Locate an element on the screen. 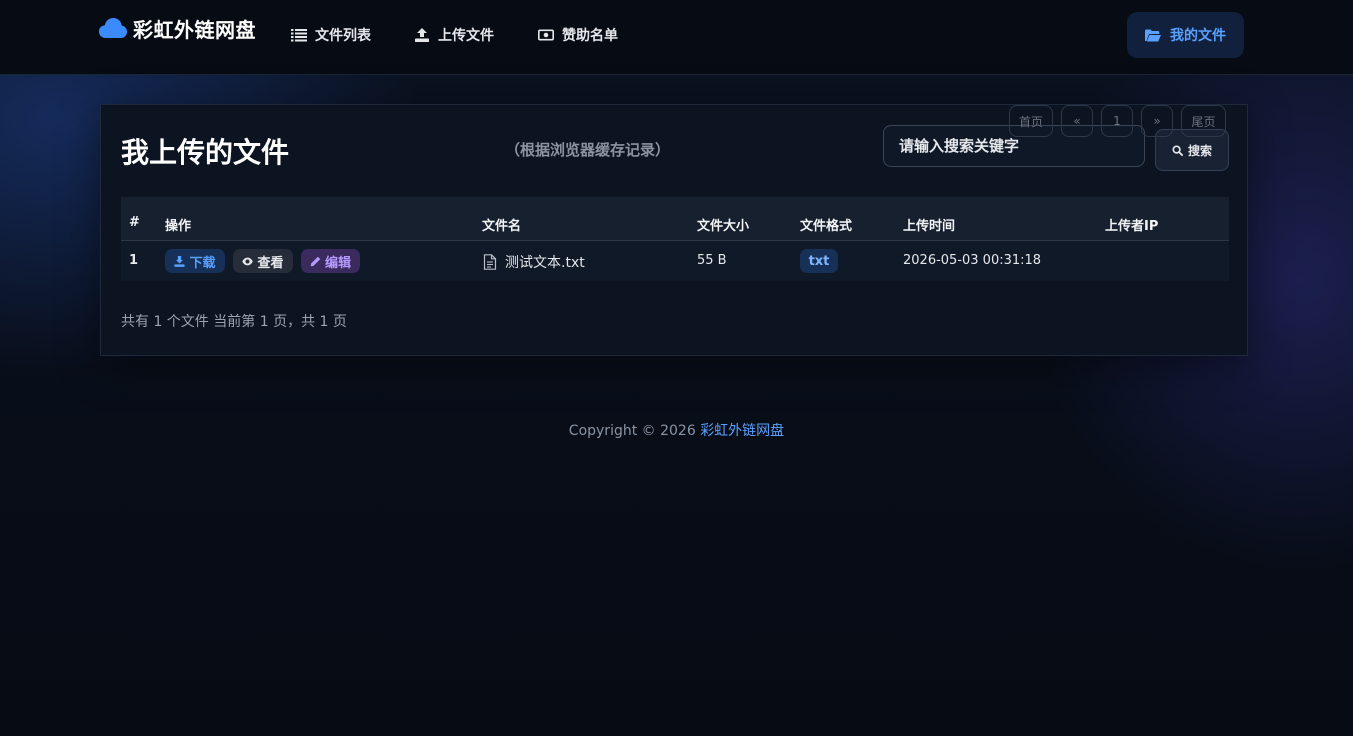 Image resolution: width=1353 pixels, height=736 pixels. nav-file-list-label: 文件列表 is located at coordinates (343, 36).